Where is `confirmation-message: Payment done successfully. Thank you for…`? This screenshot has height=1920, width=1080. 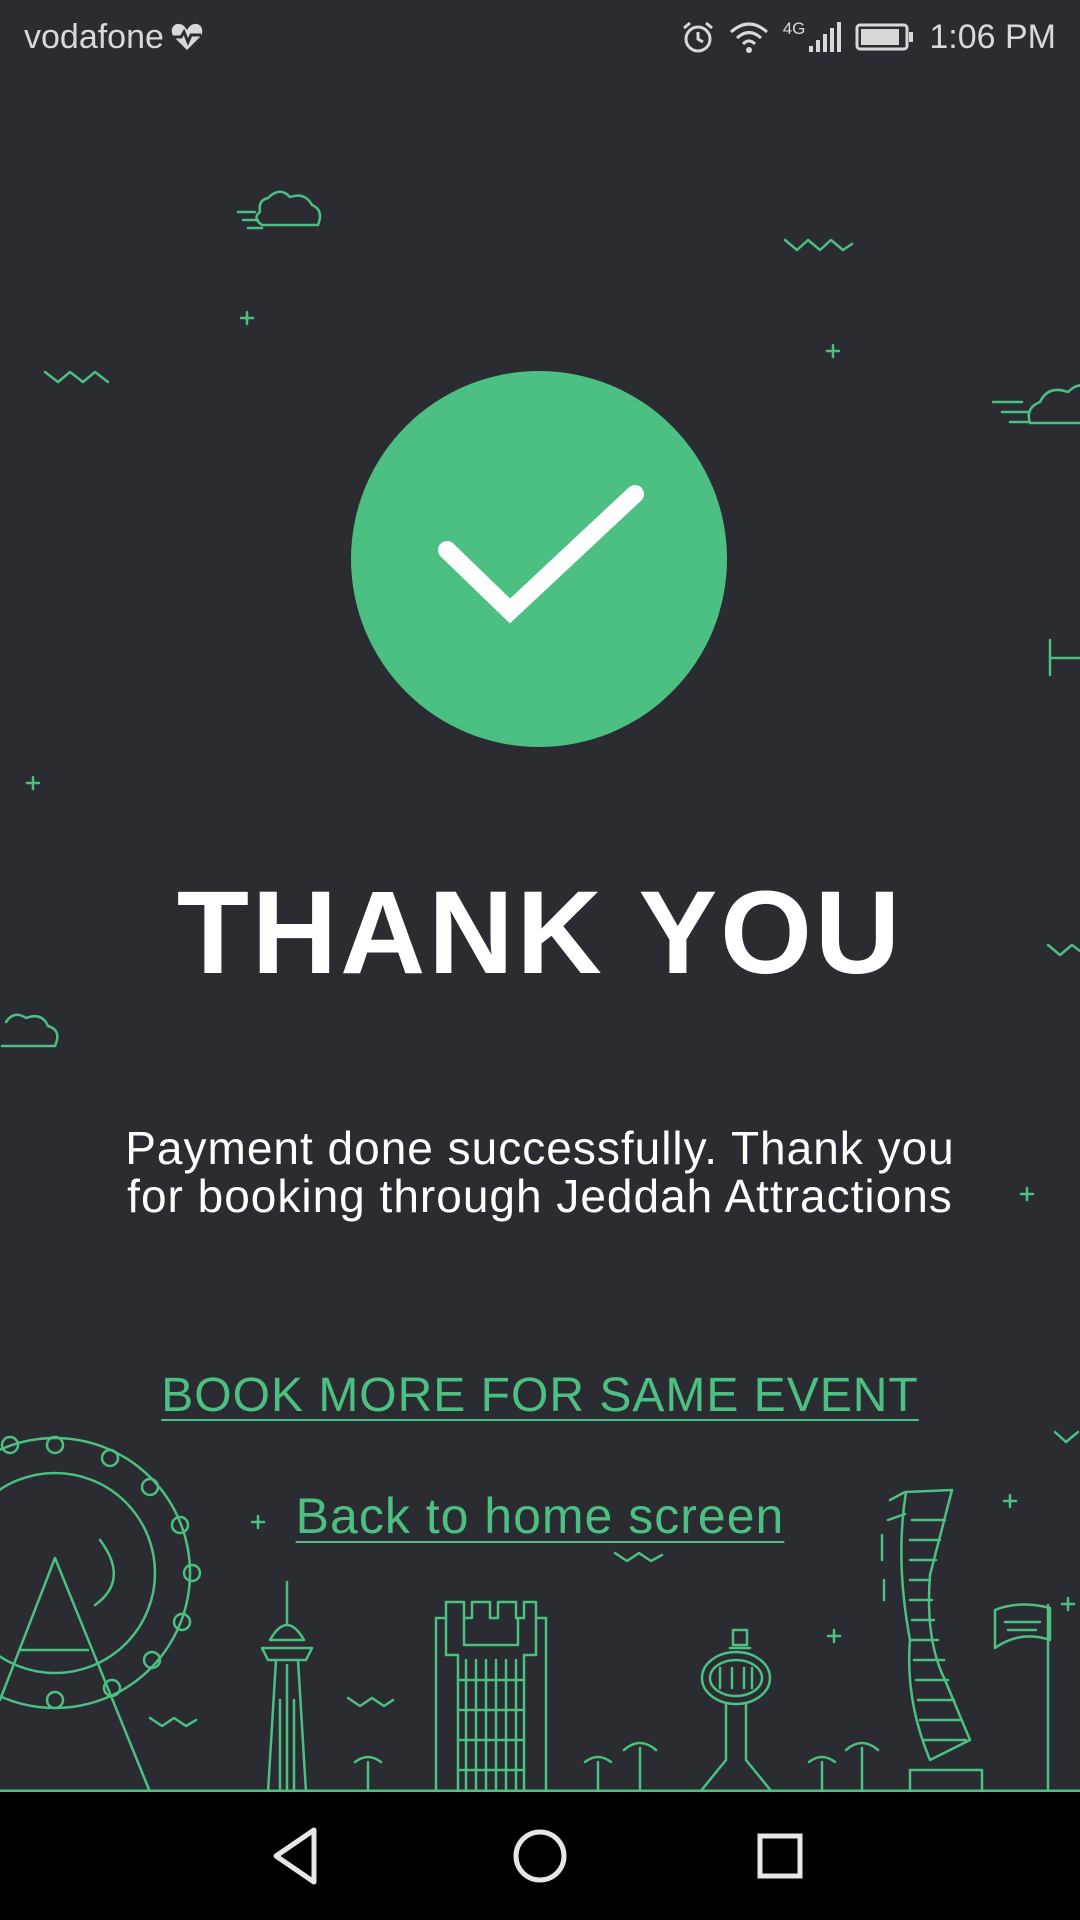 confirmation-message: Payment done successfully. Thank you for… is located at coordinates (540, 1172).